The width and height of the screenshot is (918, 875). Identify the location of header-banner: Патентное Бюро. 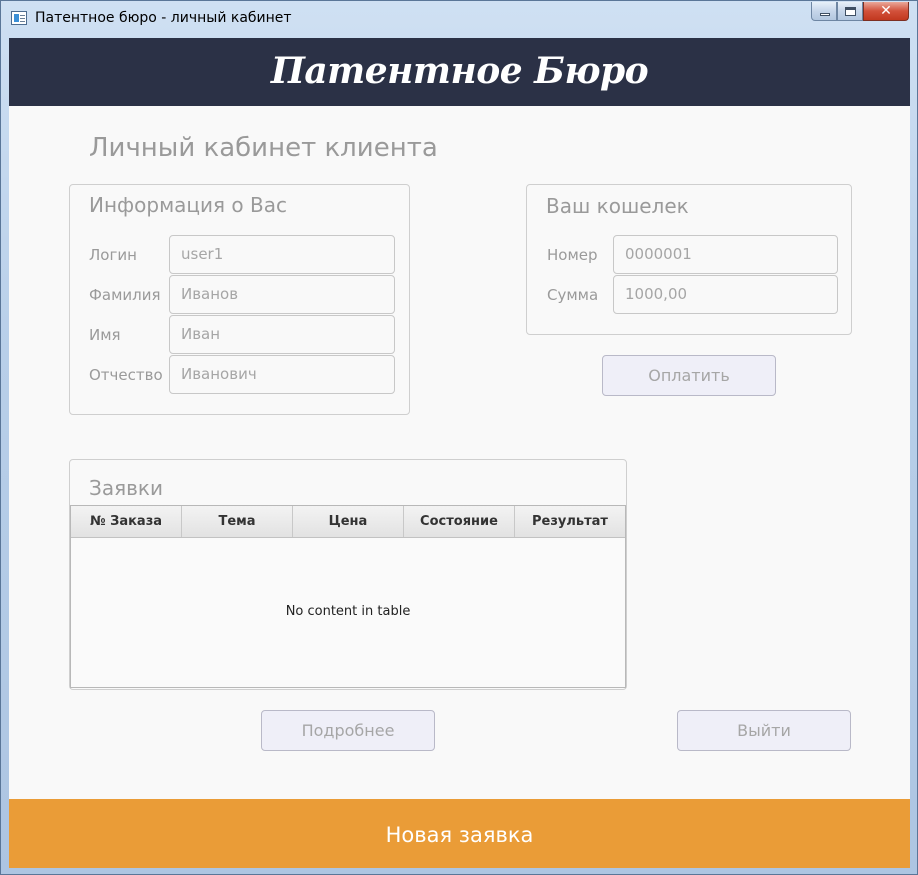
(459, 72).